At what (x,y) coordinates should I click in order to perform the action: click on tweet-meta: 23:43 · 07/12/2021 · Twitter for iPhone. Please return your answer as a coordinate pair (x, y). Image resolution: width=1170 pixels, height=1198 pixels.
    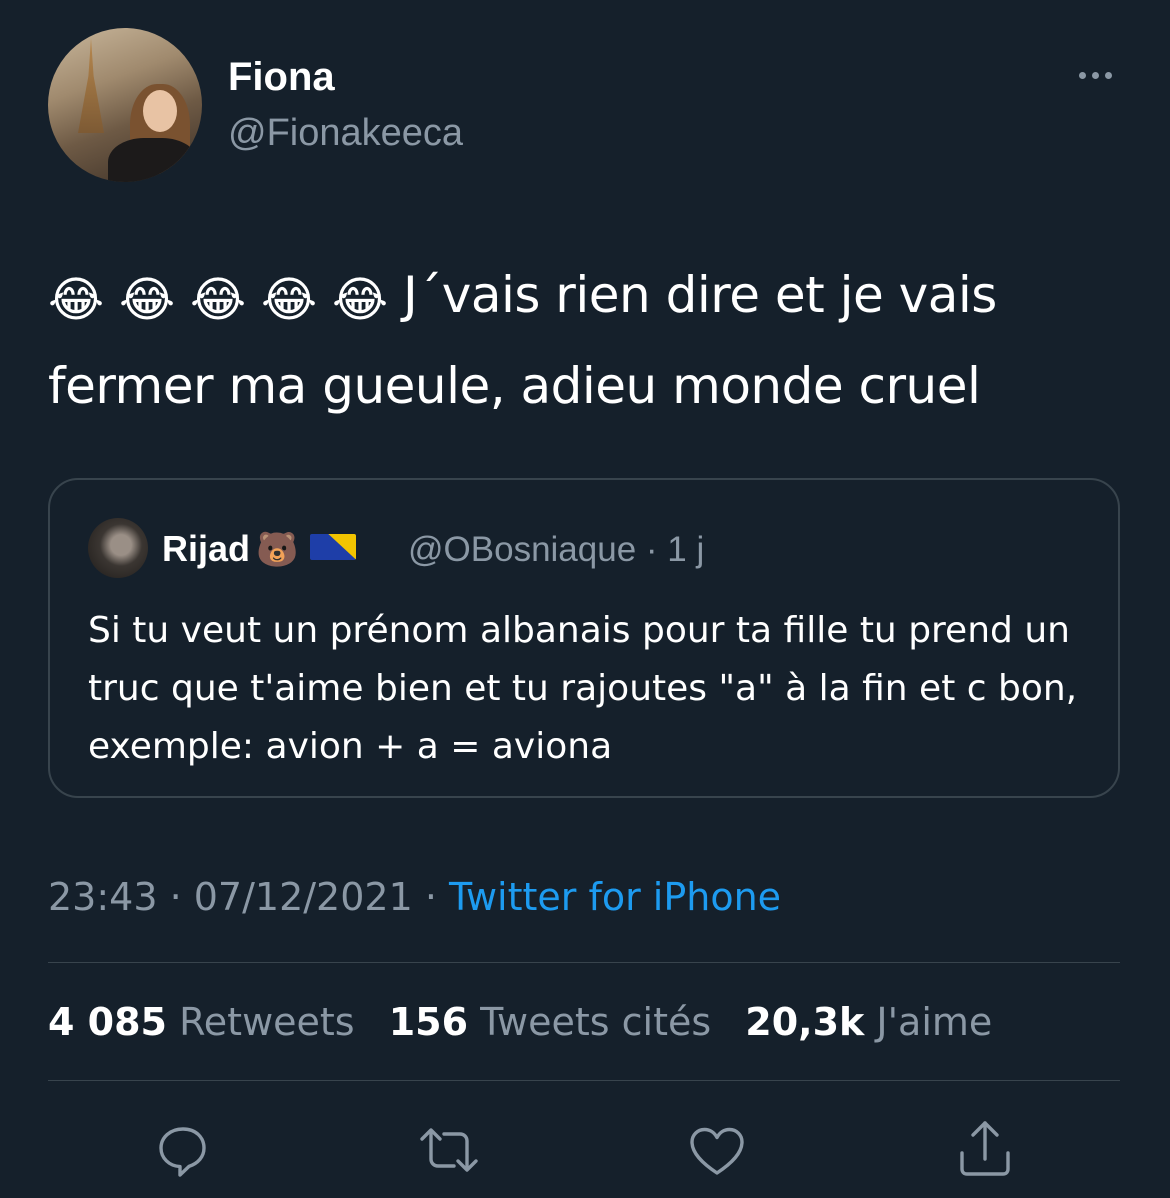
    Looking at the image, I should click on (414, 897).